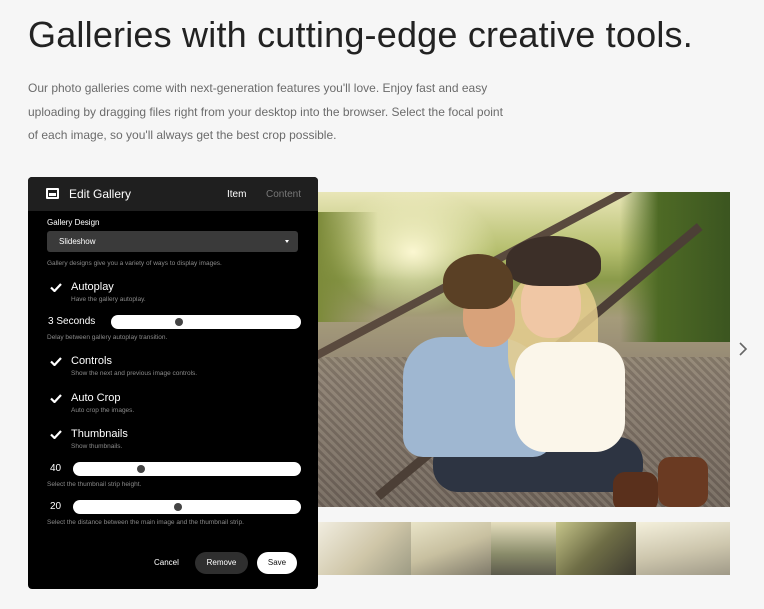  What do you see at coordinates (52, 193) in the screenshot?
I see `gallery-icon` at bounding box center [52, 193].